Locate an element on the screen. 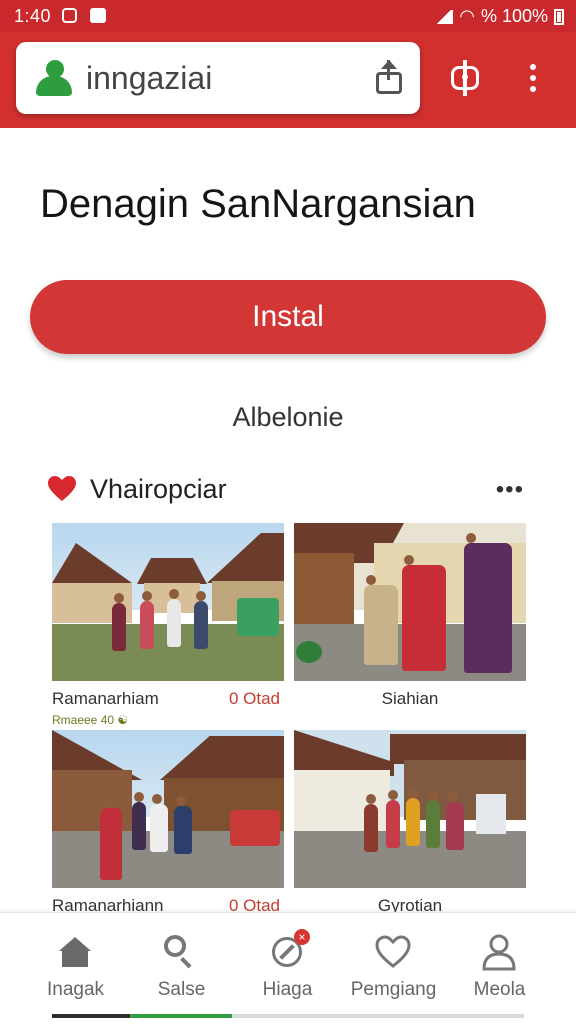  edit-icon: × is located at coordinates (289, 950).